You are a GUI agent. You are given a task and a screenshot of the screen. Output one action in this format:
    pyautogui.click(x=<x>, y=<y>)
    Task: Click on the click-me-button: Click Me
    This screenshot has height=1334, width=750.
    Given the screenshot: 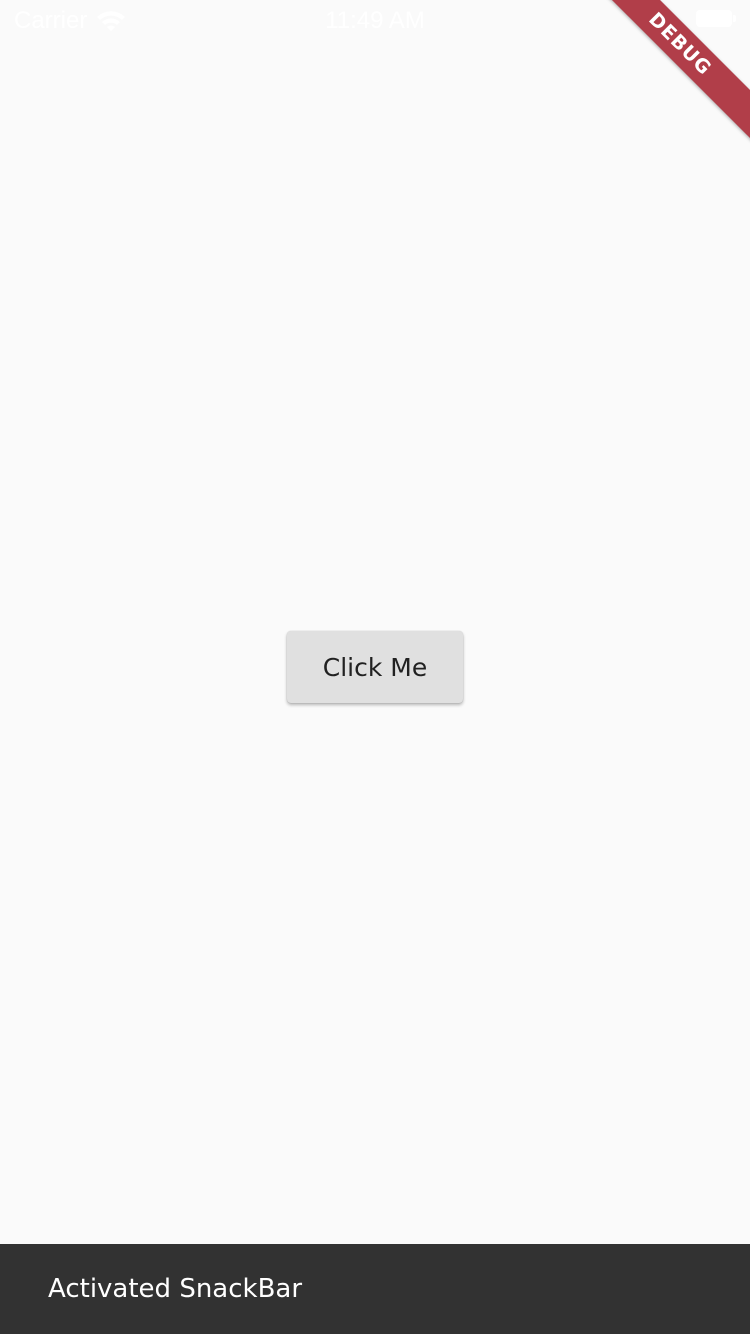 What is the action you would take?
    pyautogui.click(x=375, y=667)
    